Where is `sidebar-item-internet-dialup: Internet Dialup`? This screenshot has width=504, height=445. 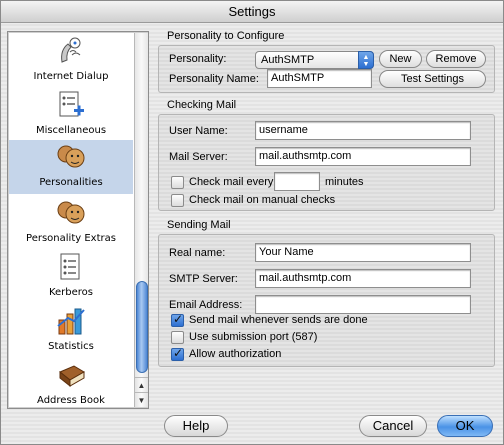 sidebar-item-internet-dialup: Internet Dialup is located at coordinates (71, 61).